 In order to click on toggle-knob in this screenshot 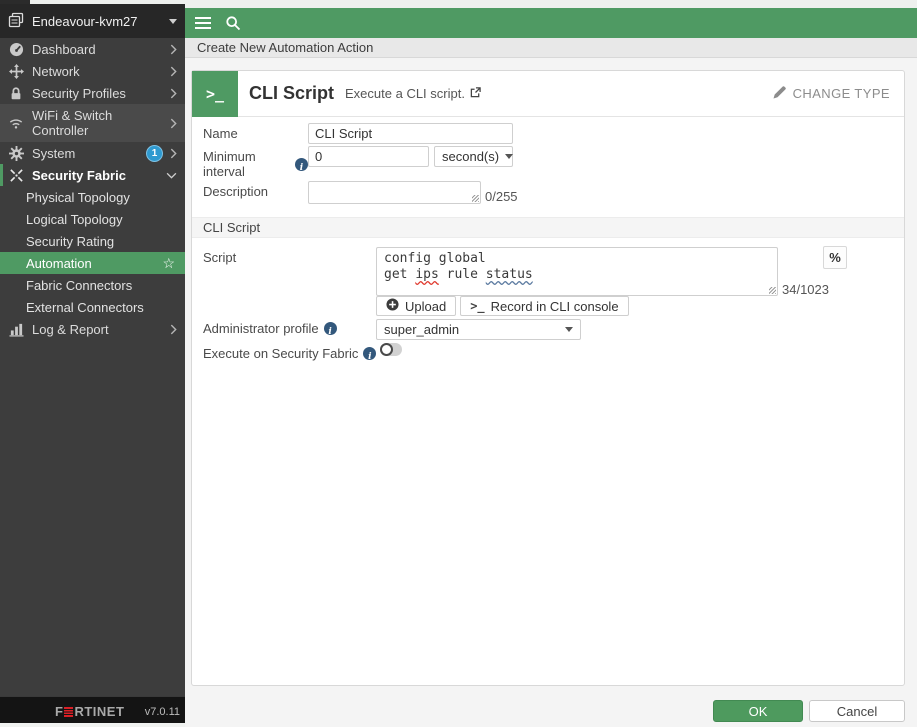, I will do `click(387, 349)`.